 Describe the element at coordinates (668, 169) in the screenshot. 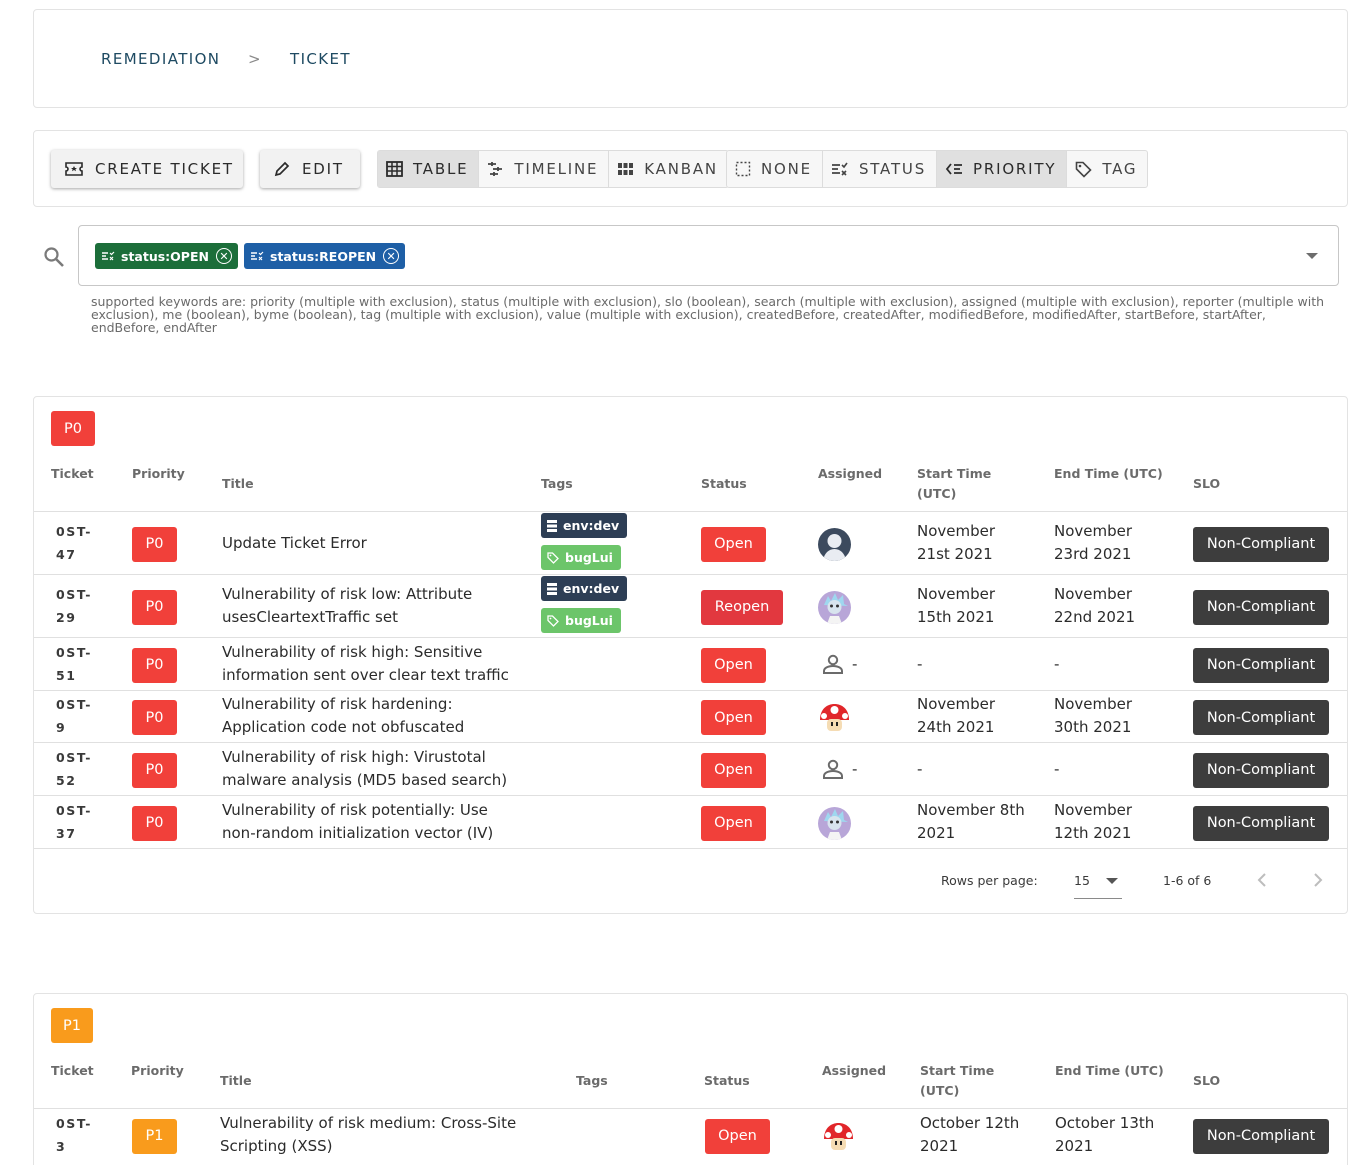

I see `view-kanban: KANBAN` at that location.